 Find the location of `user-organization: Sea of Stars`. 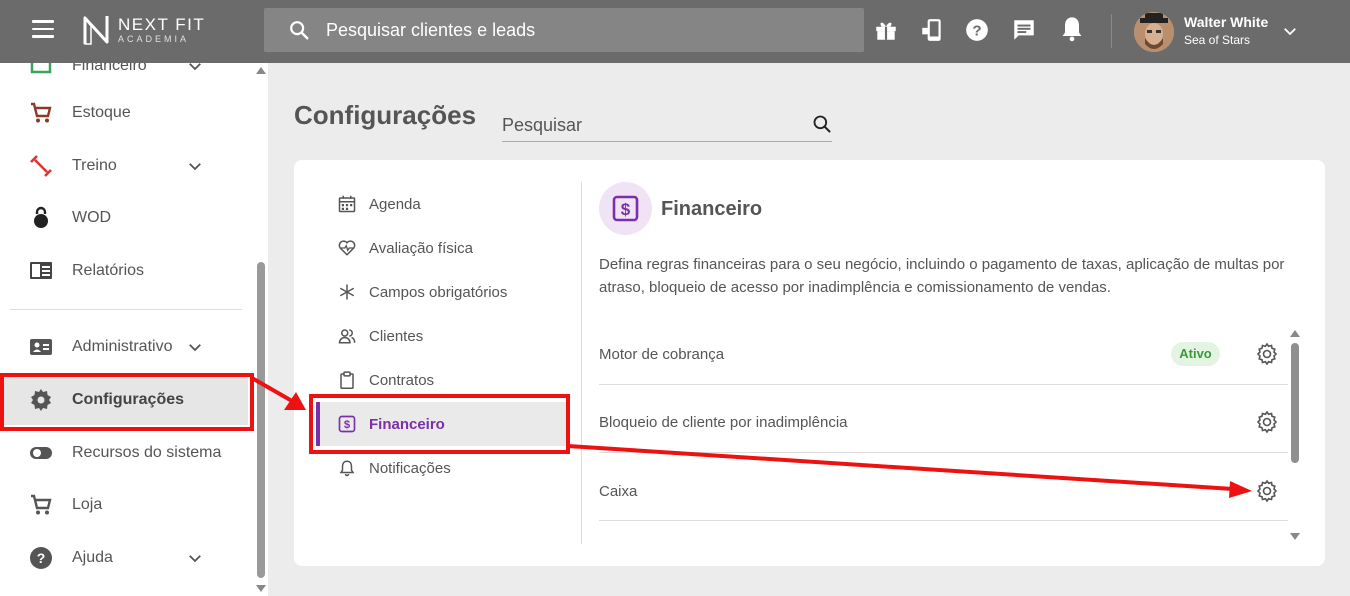

user-organization: Sea of Stars is located at coordinates (1217, 40).